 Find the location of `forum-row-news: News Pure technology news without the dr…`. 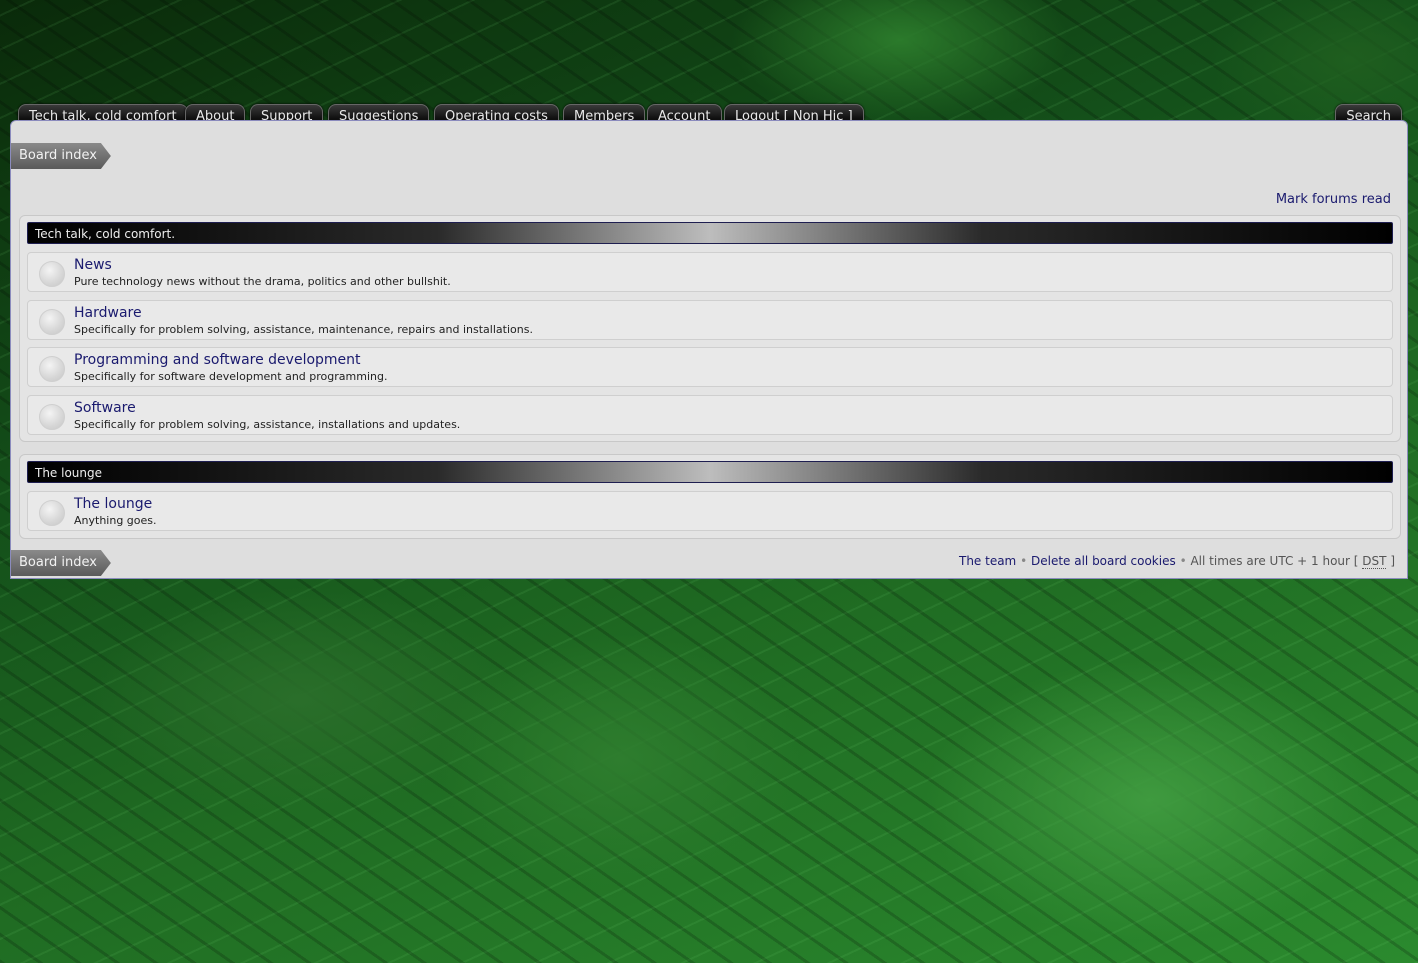

forum-row-news: News Pure technology news without the dr… is located at coordinates (710, 272).